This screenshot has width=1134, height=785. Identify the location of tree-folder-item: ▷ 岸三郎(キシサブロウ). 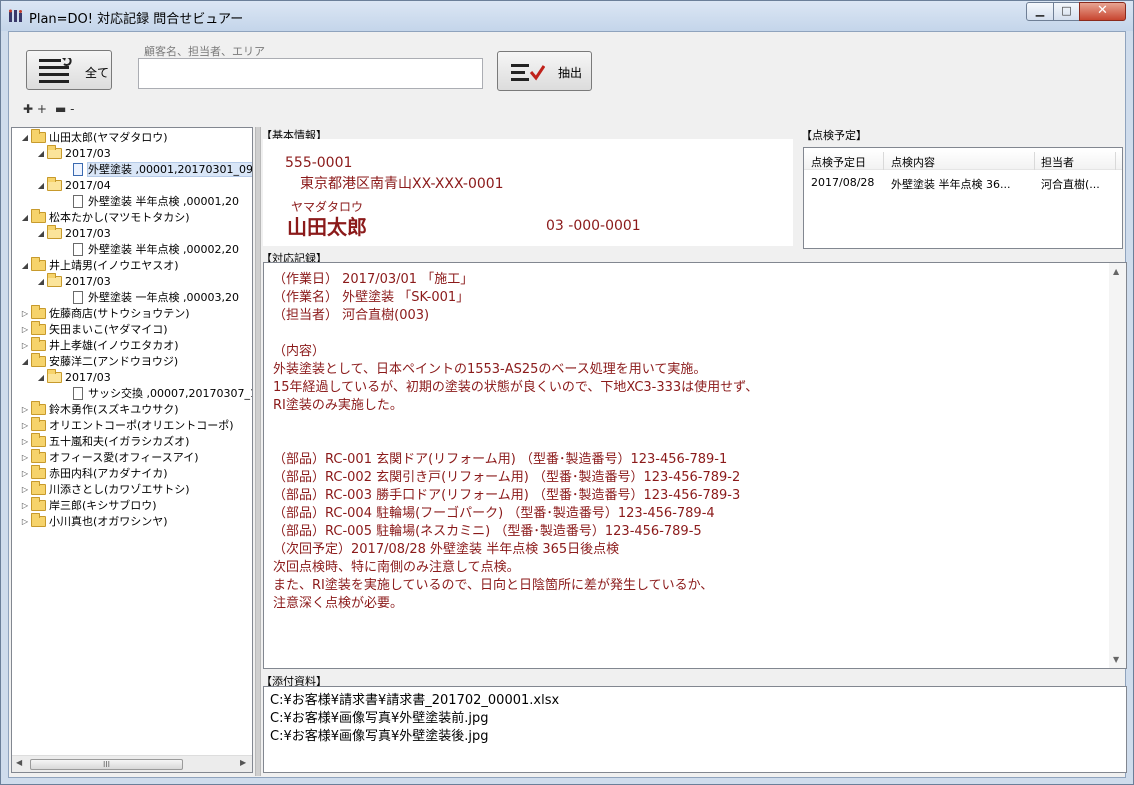
(88, 505).